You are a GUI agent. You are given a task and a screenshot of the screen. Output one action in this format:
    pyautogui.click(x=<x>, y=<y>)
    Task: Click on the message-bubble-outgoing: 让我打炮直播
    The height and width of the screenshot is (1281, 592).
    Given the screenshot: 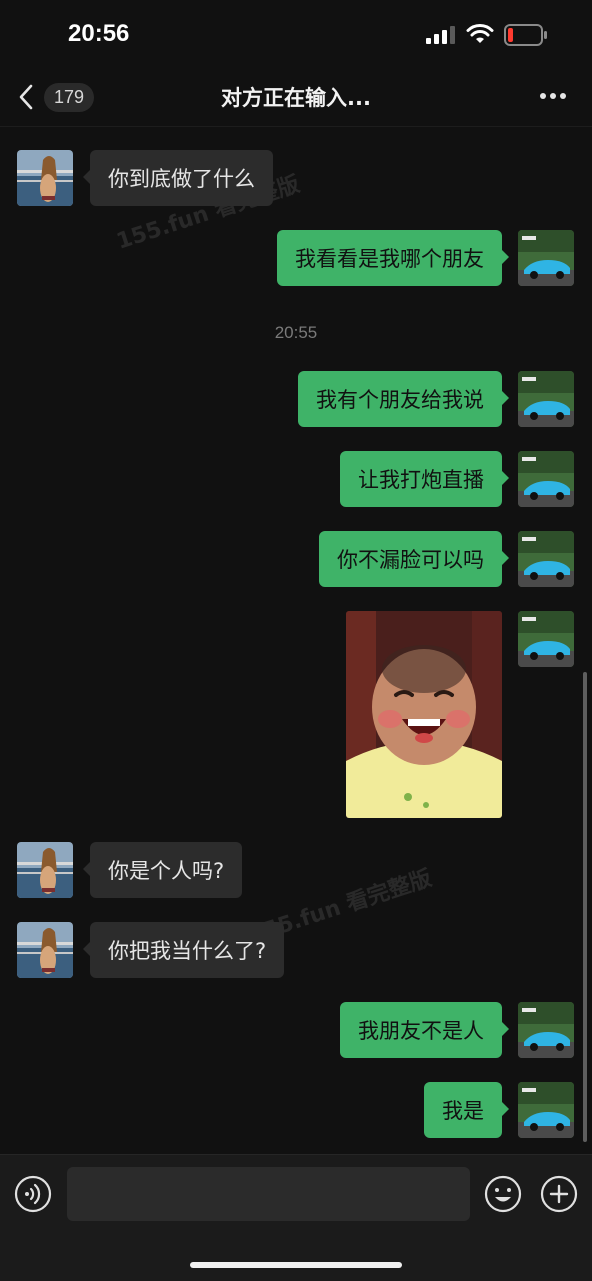 What is the action you would take?
    pyautogui.click(x=424, y=479)
    